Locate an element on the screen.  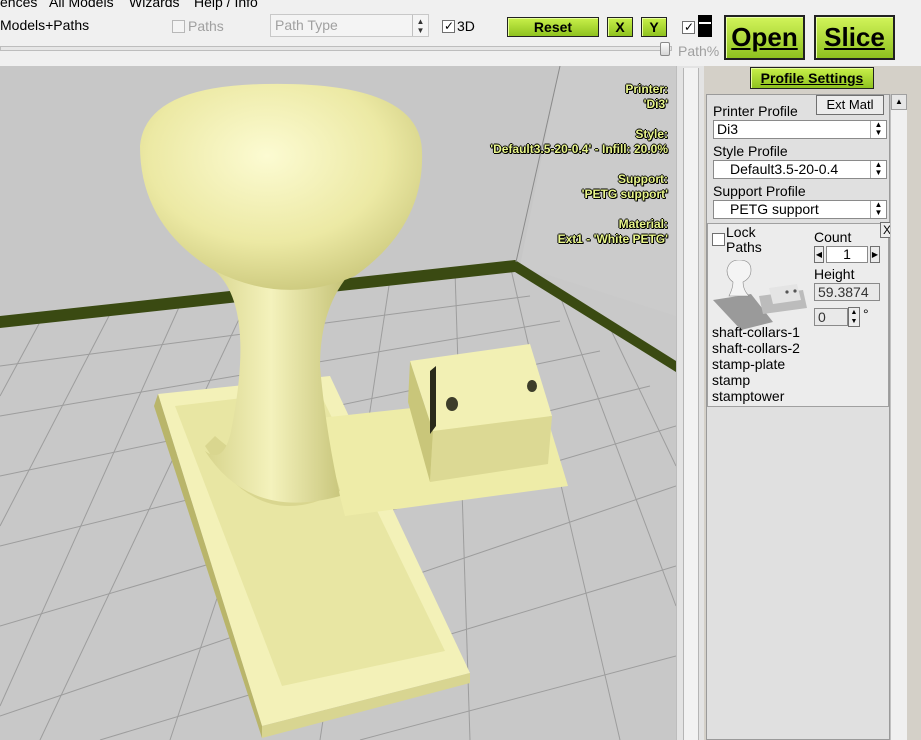
rotation-spinner-icon: ▲ ▼ is located at coordinates (854, 317).